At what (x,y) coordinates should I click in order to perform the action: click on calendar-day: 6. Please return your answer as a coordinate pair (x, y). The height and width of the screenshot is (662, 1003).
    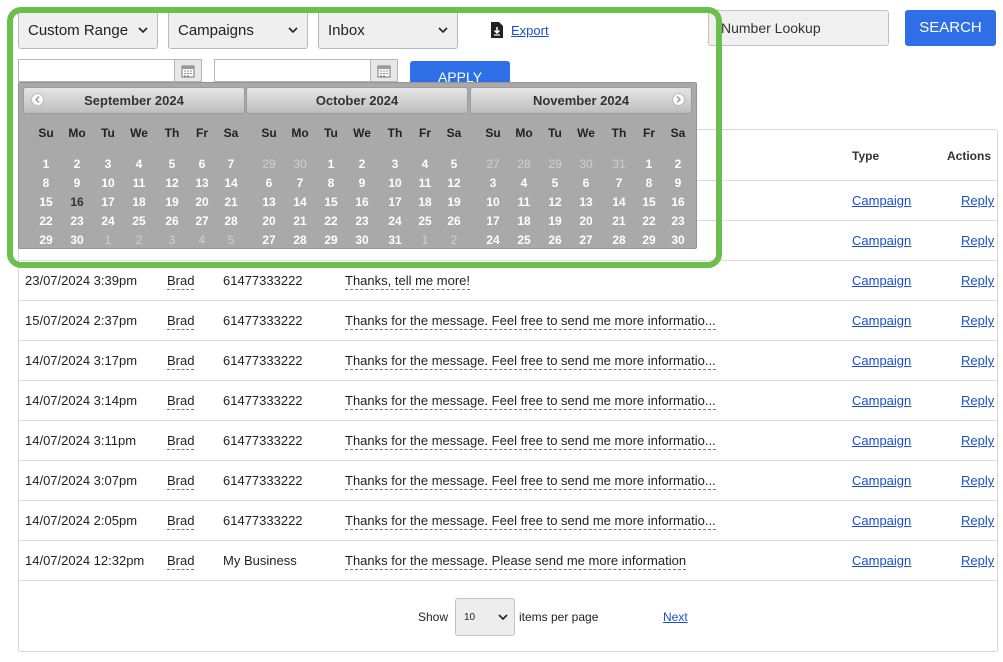
    Looking at the image, I should click on (586, 183).